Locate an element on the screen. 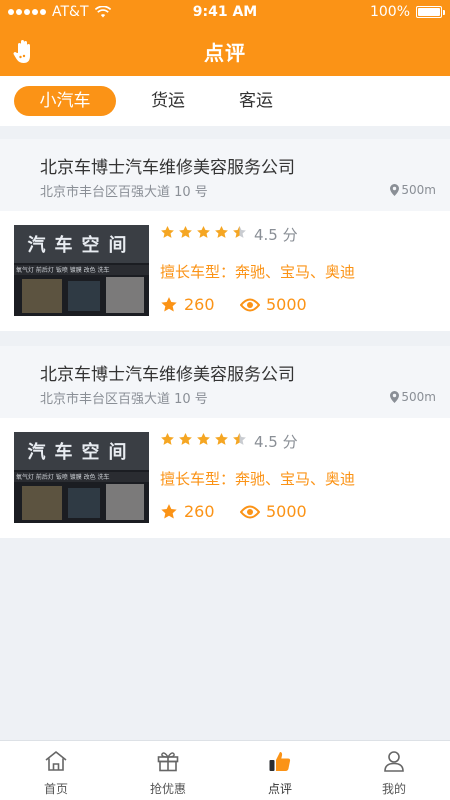  status-bar: AT&T 9:41 AM 100% is located at coordinates (225, 12).